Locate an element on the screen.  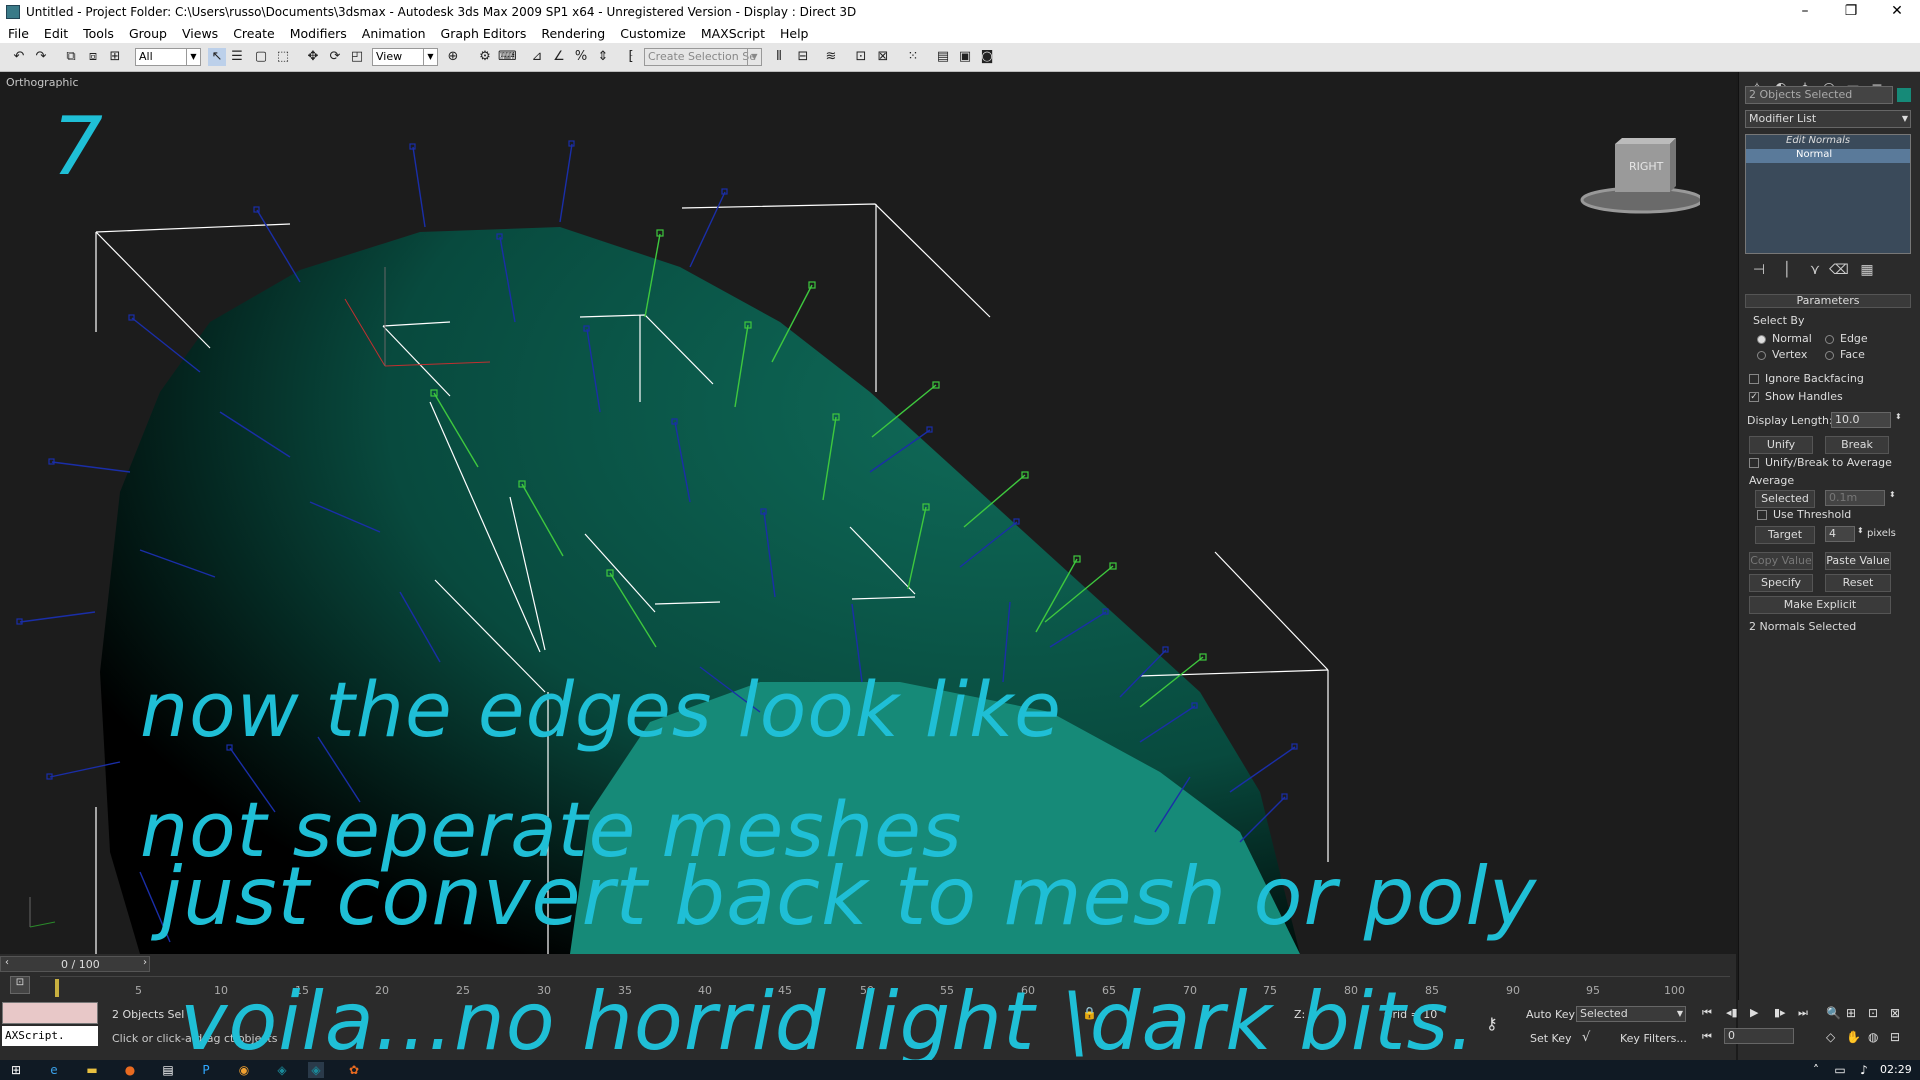
spinner-snap-icon: ⇕ is located at coordinates (603, 57).